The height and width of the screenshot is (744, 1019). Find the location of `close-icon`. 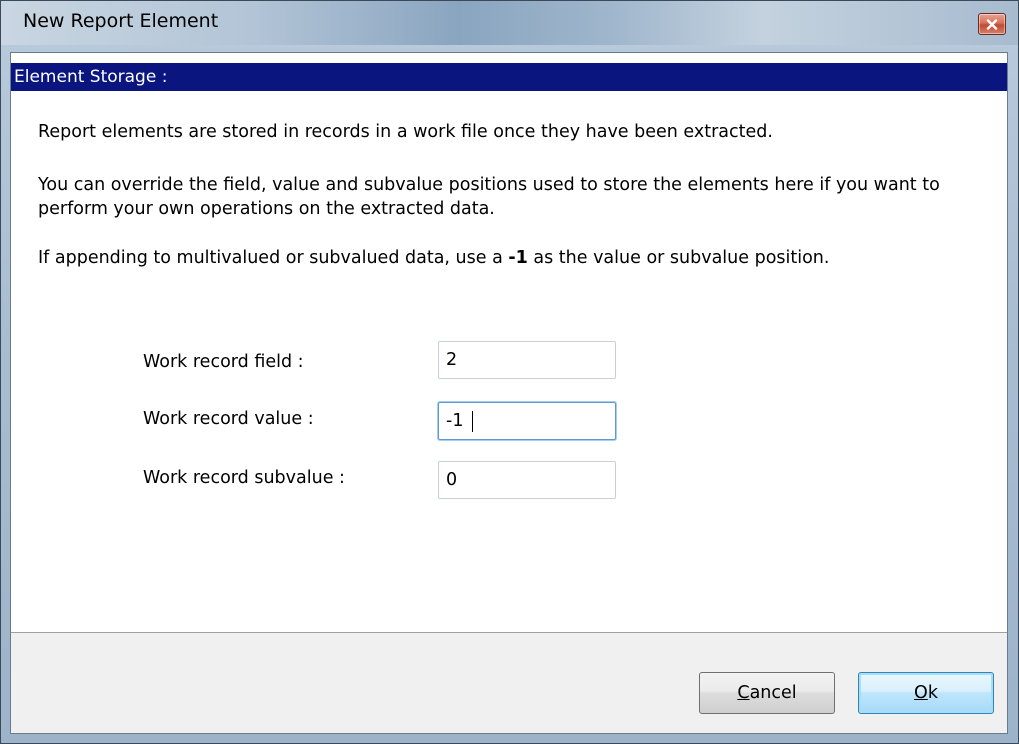

close-icon is located at coordinates (992, 24).